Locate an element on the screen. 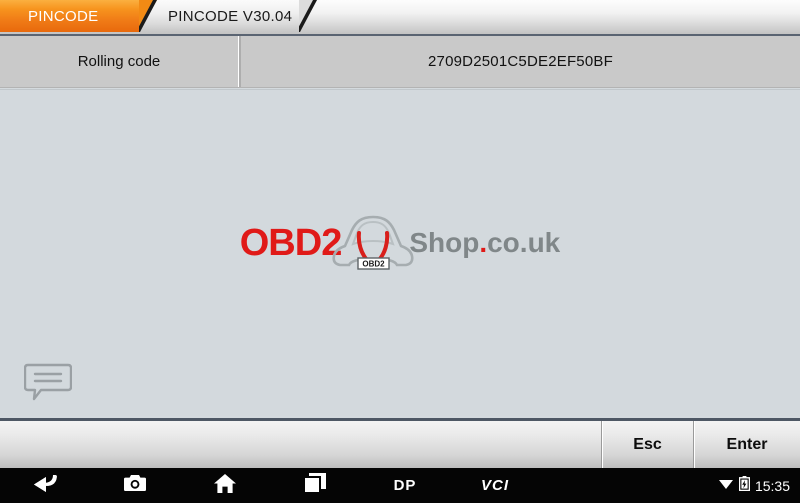 This screenshot has height=503, width=800. message-bubble-icon is located at coordinates (48, 382).